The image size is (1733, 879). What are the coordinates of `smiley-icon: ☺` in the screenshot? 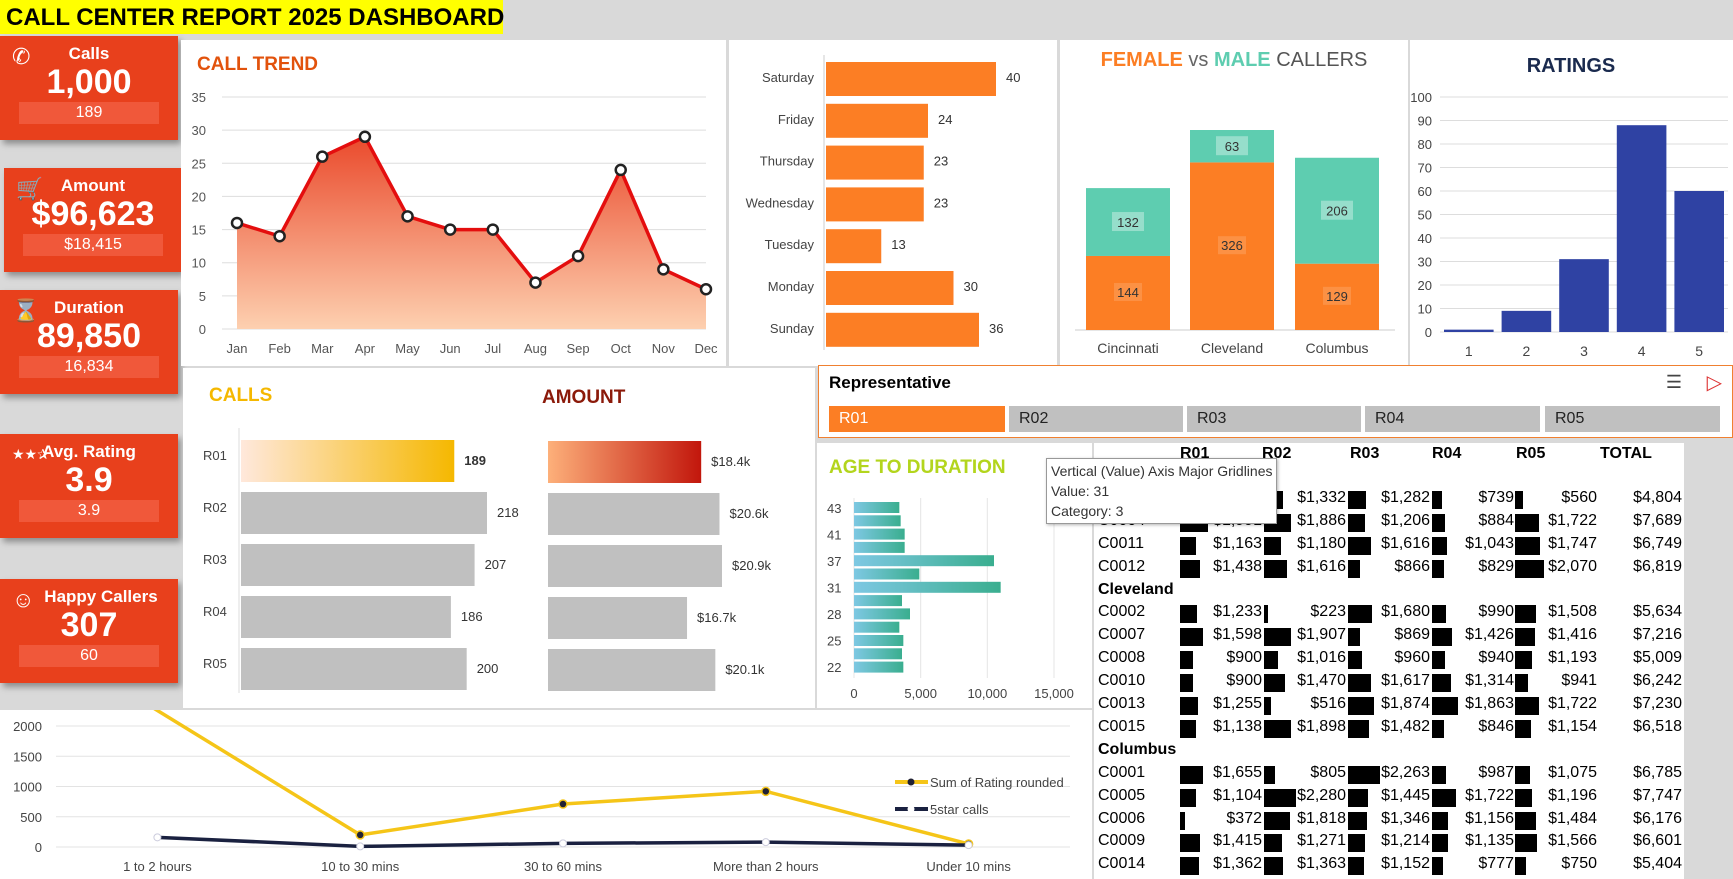 It's located at (23, 599).